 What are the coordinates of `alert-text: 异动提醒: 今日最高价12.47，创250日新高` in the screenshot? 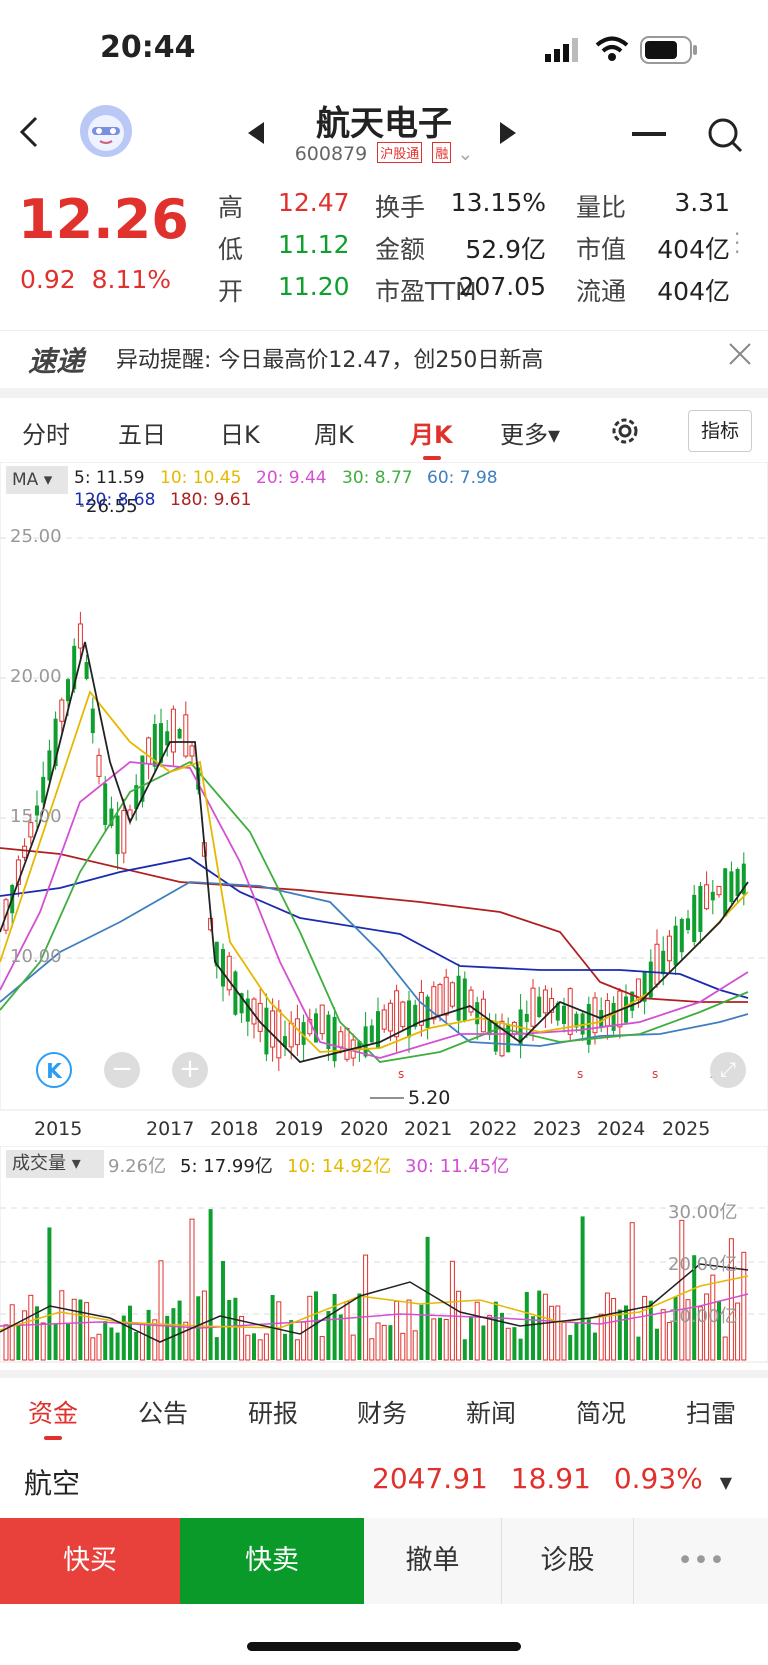 It's located at (329, 358).